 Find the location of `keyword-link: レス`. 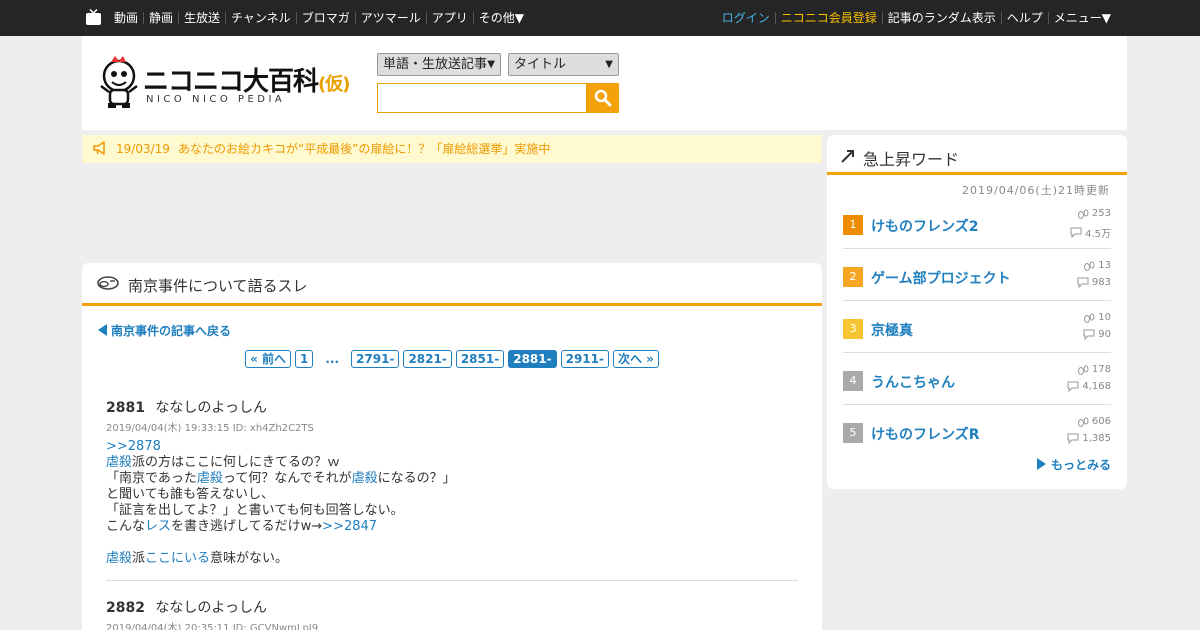

keyword-link: レス is located at coordinates (158, 526).